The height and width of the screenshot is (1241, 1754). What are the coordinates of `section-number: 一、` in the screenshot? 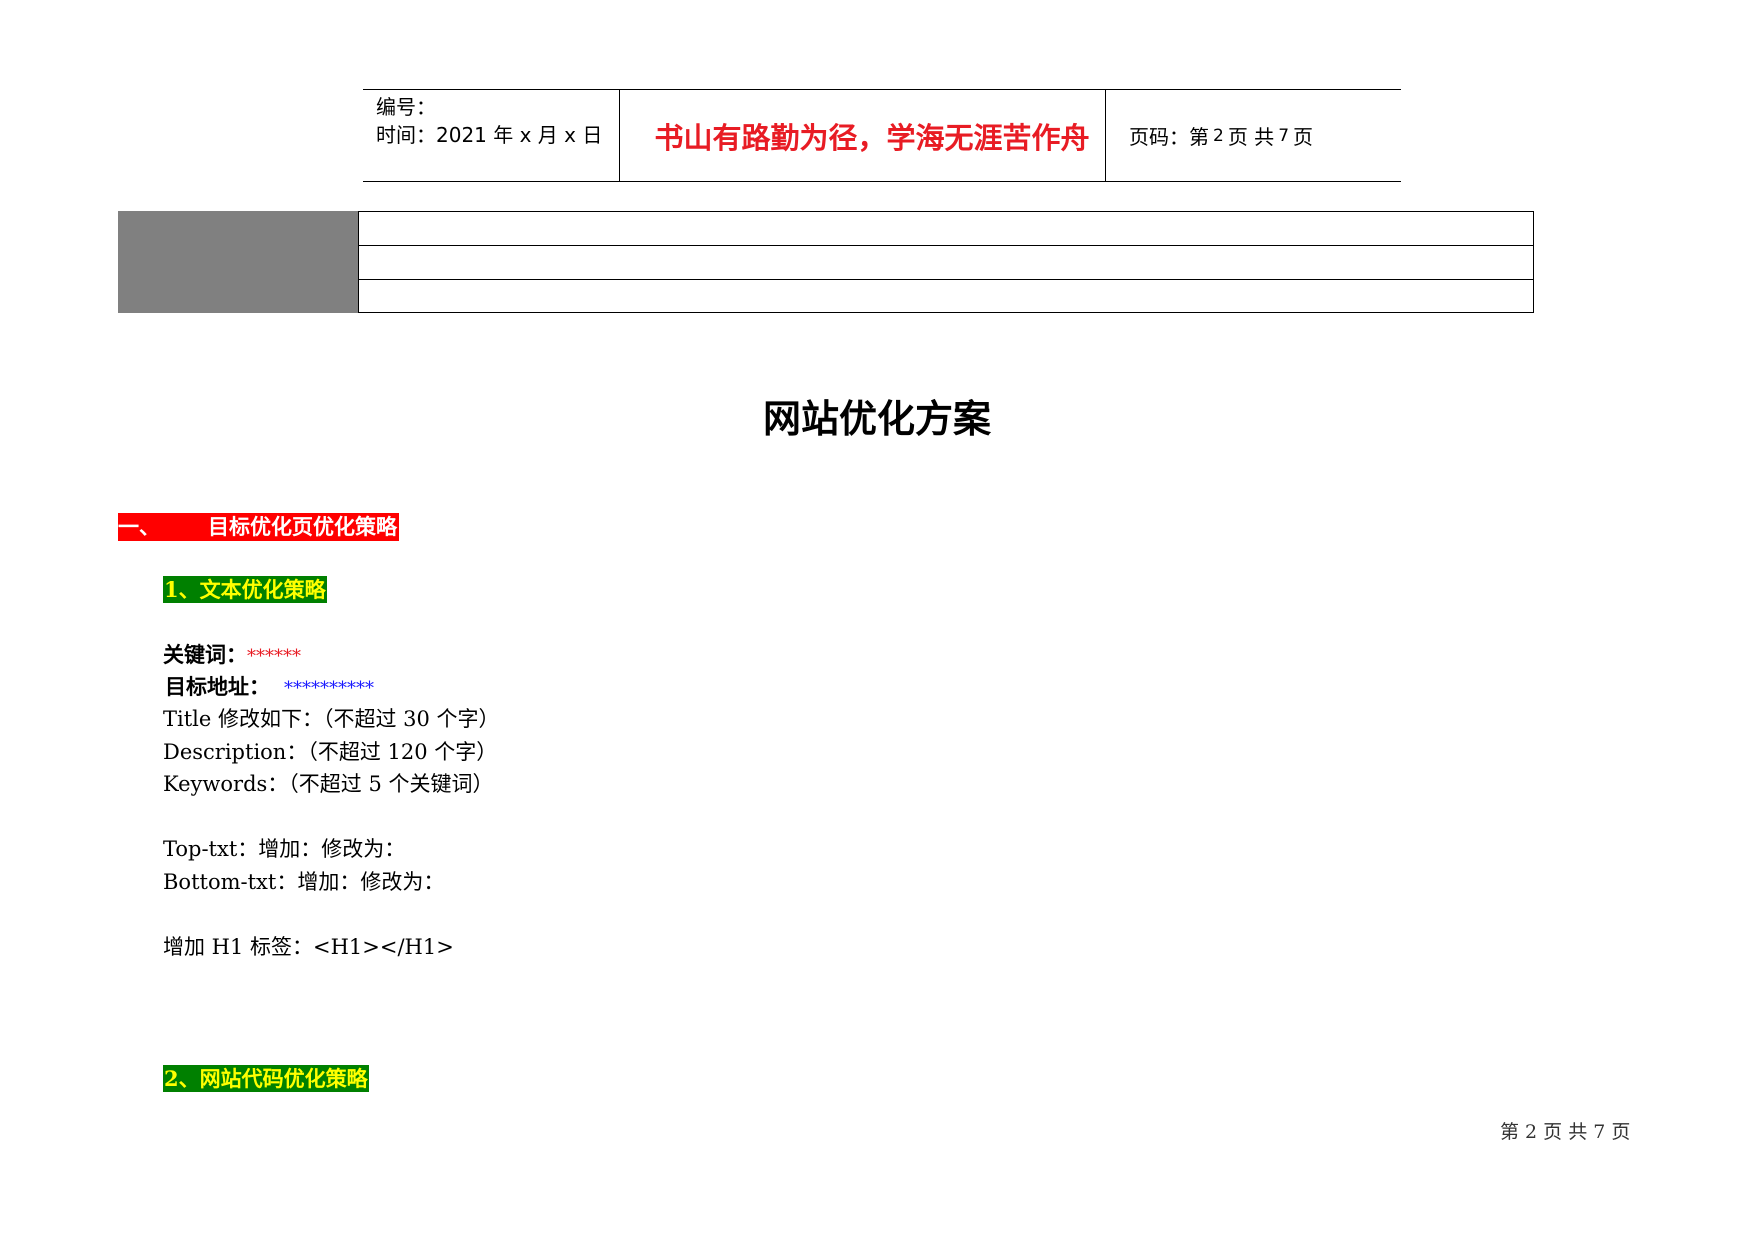 It's located at (139, 526).